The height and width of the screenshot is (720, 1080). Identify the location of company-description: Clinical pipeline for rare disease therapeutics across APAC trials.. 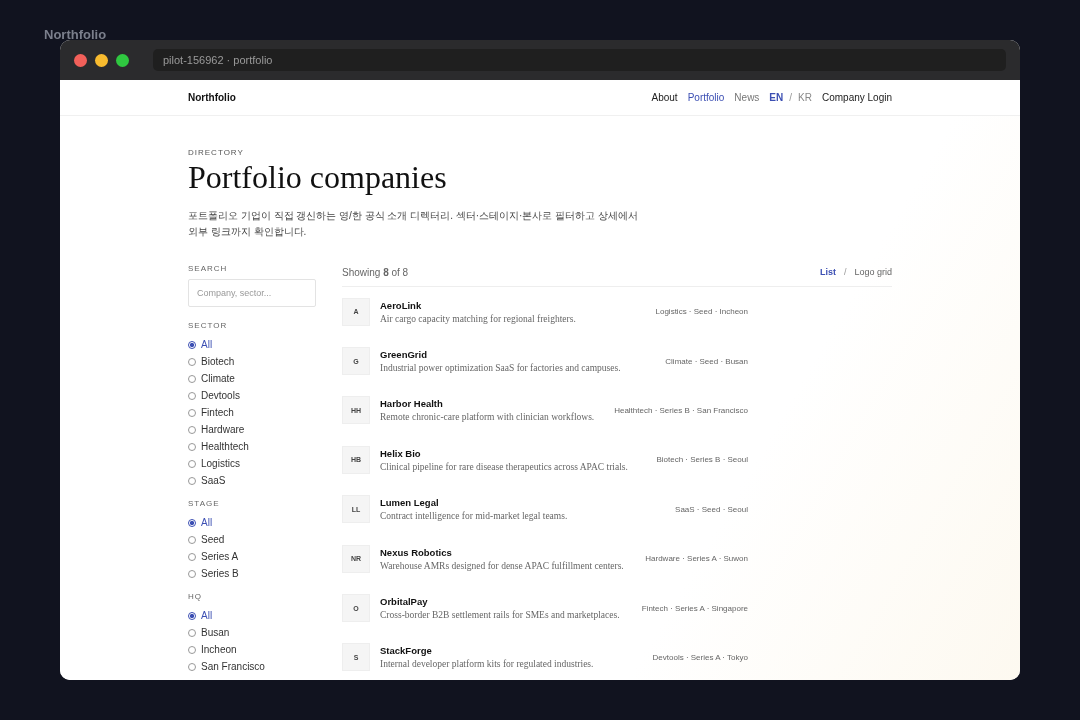
(504, 466).